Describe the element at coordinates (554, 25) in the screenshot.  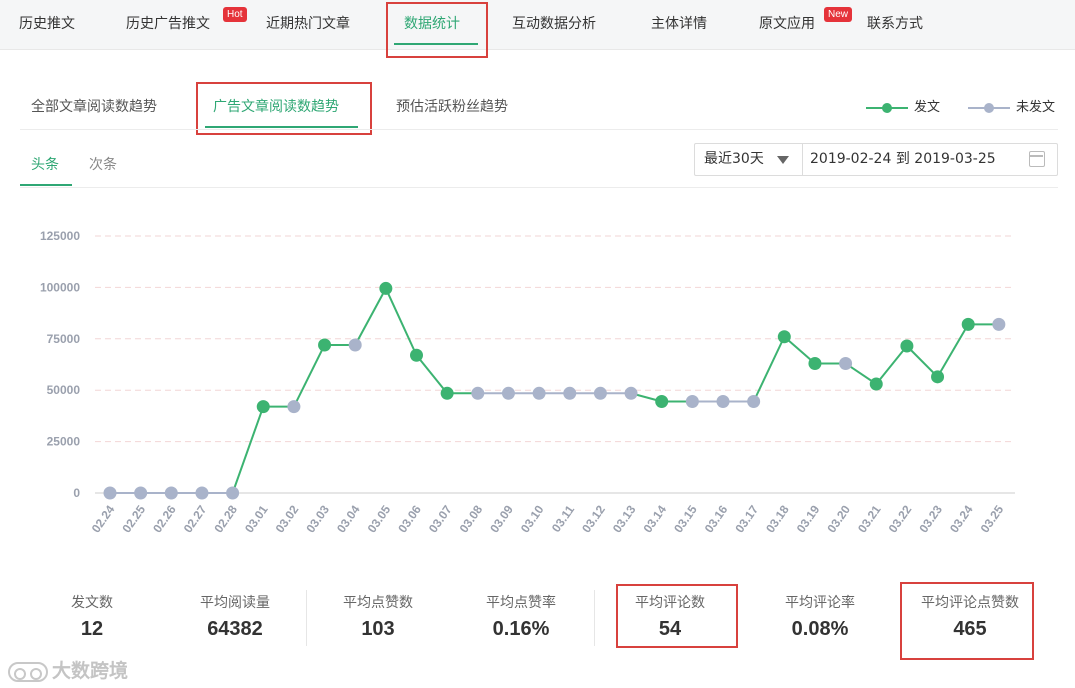
I see `nav-tab-interaction-analysis: 互动数据分析` at that location.